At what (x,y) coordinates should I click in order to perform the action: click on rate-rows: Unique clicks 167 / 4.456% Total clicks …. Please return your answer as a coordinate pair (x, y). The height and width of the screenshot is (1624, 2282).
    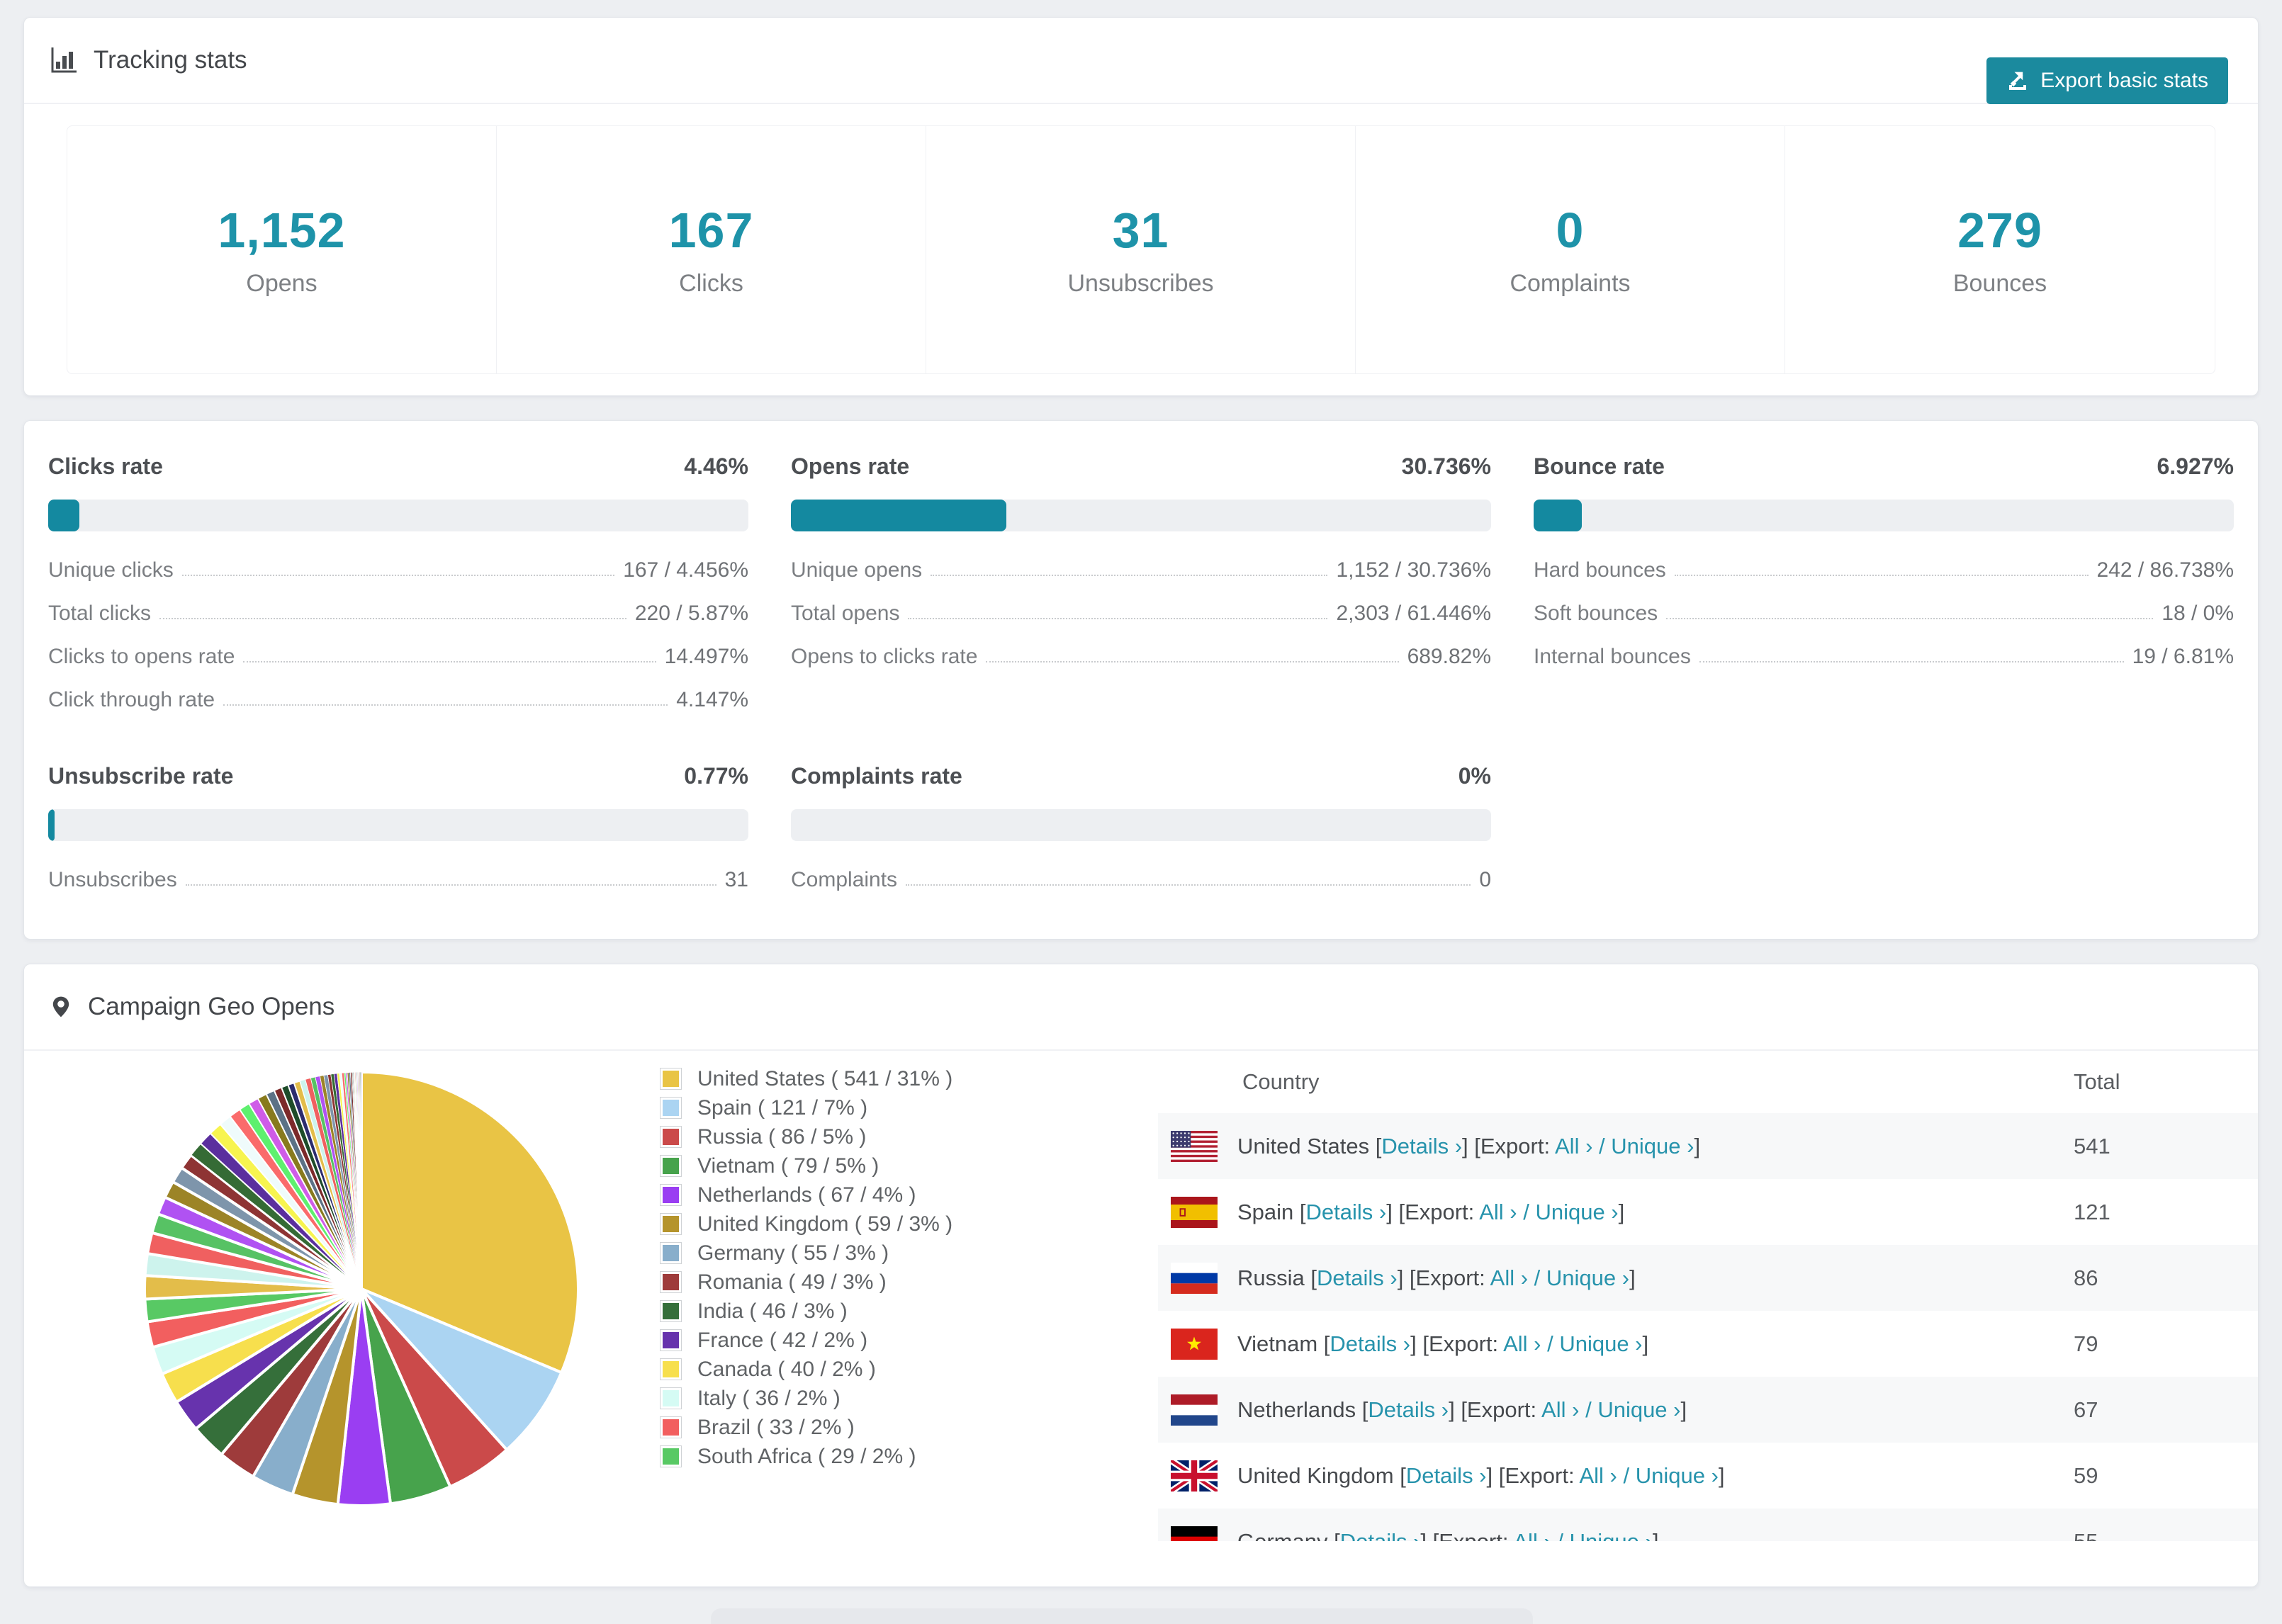
    Looking at the image, I should click on (398, 635).